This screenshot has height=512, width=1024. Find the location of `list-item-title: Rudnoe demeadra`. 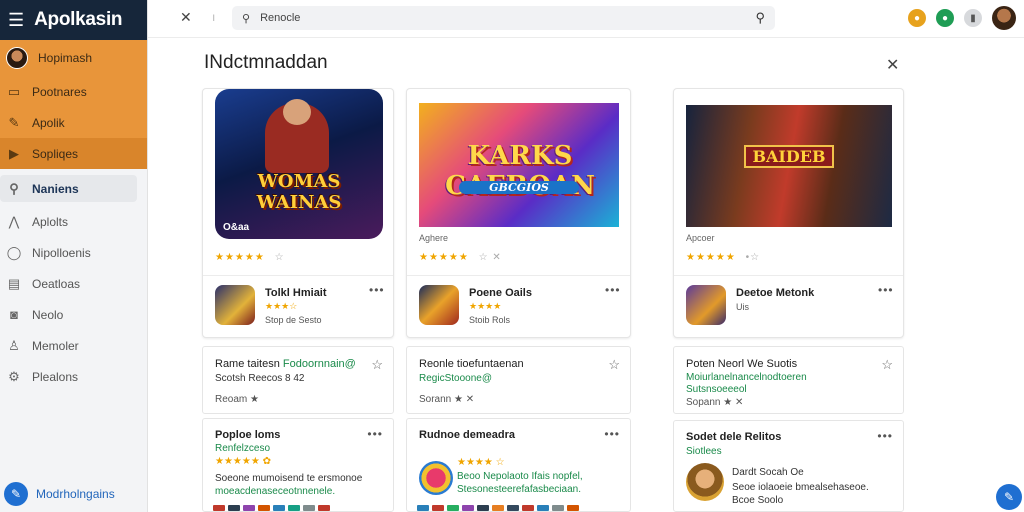

list-item-title: Rudnoe demeadra is located at coordinates (467, 435).